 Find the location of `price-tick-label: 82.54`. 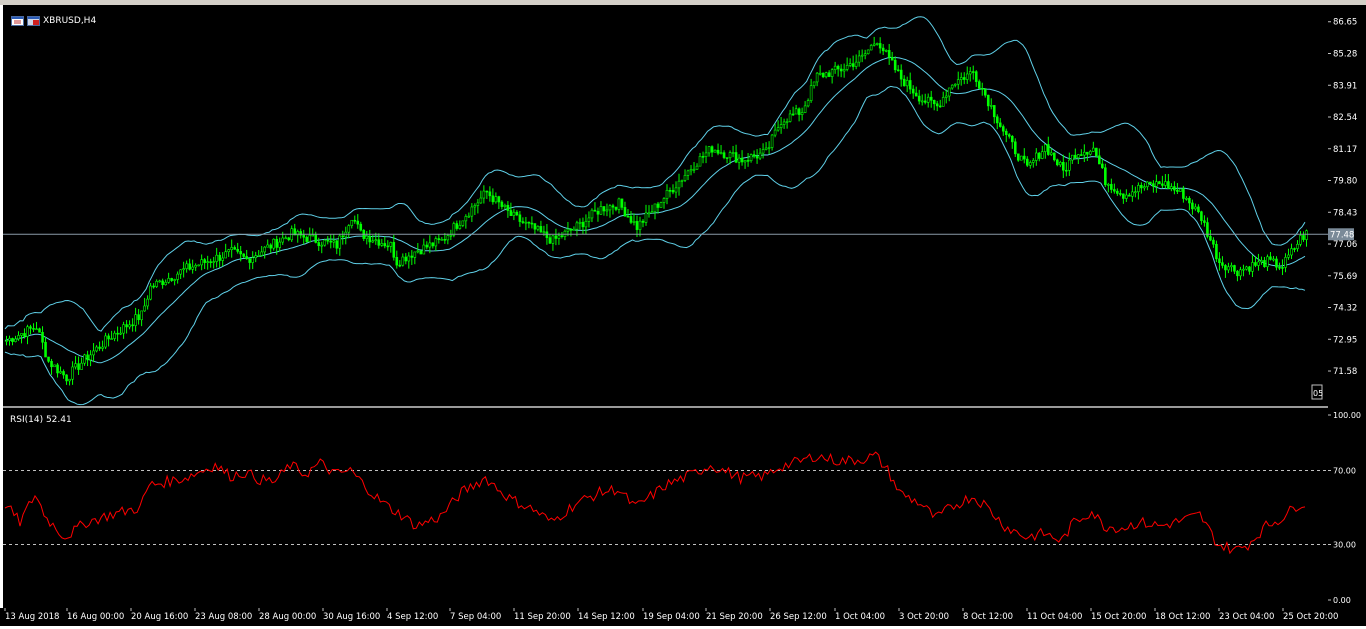

price-tick-label: 82.54 is located at coordinates (1345, 118).